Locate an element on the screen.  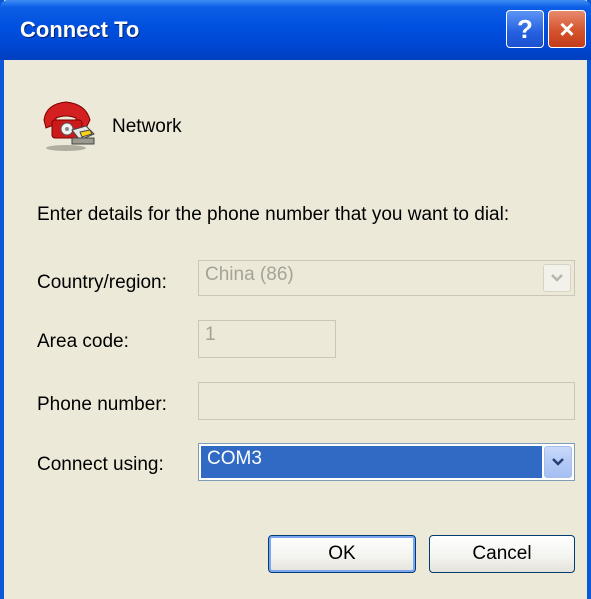
cancel-button: Cancel is located at coordinates (502, 554).